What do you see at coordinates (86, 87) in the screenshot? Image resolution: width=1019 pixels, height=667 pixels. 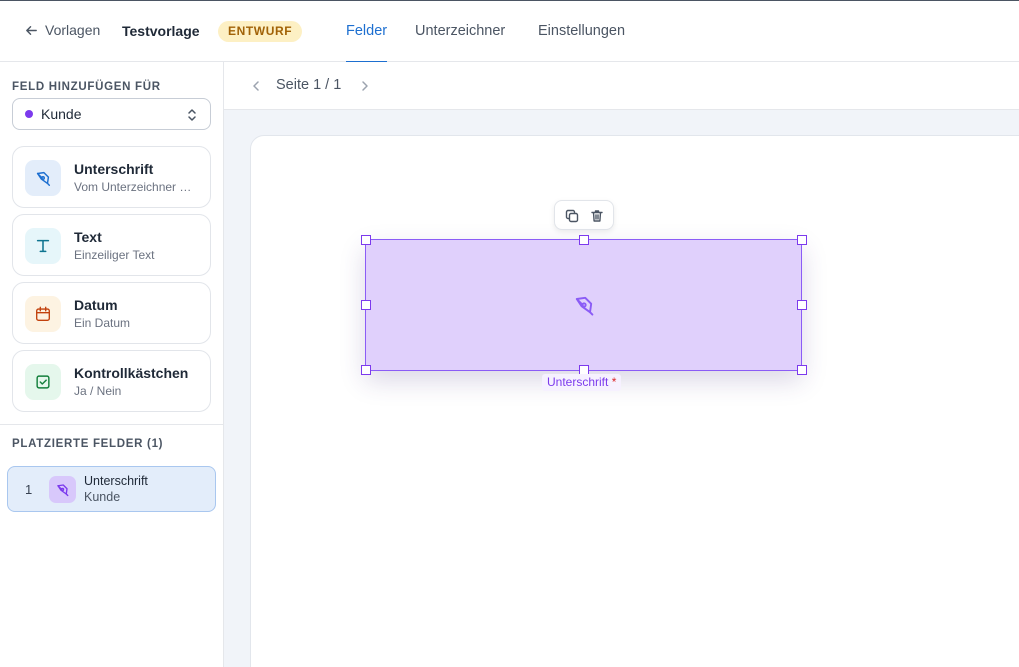 I see `add-field-heading: FELD HINZUFÜGEN FÜR` at bounding box center [86, 87].